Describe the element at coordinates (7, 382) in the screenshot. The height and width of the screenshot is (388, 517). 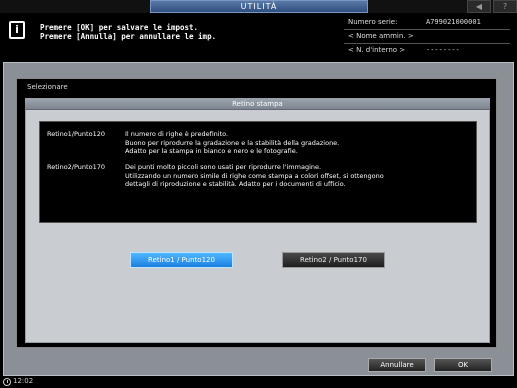
I see `clock-icon` at that location.